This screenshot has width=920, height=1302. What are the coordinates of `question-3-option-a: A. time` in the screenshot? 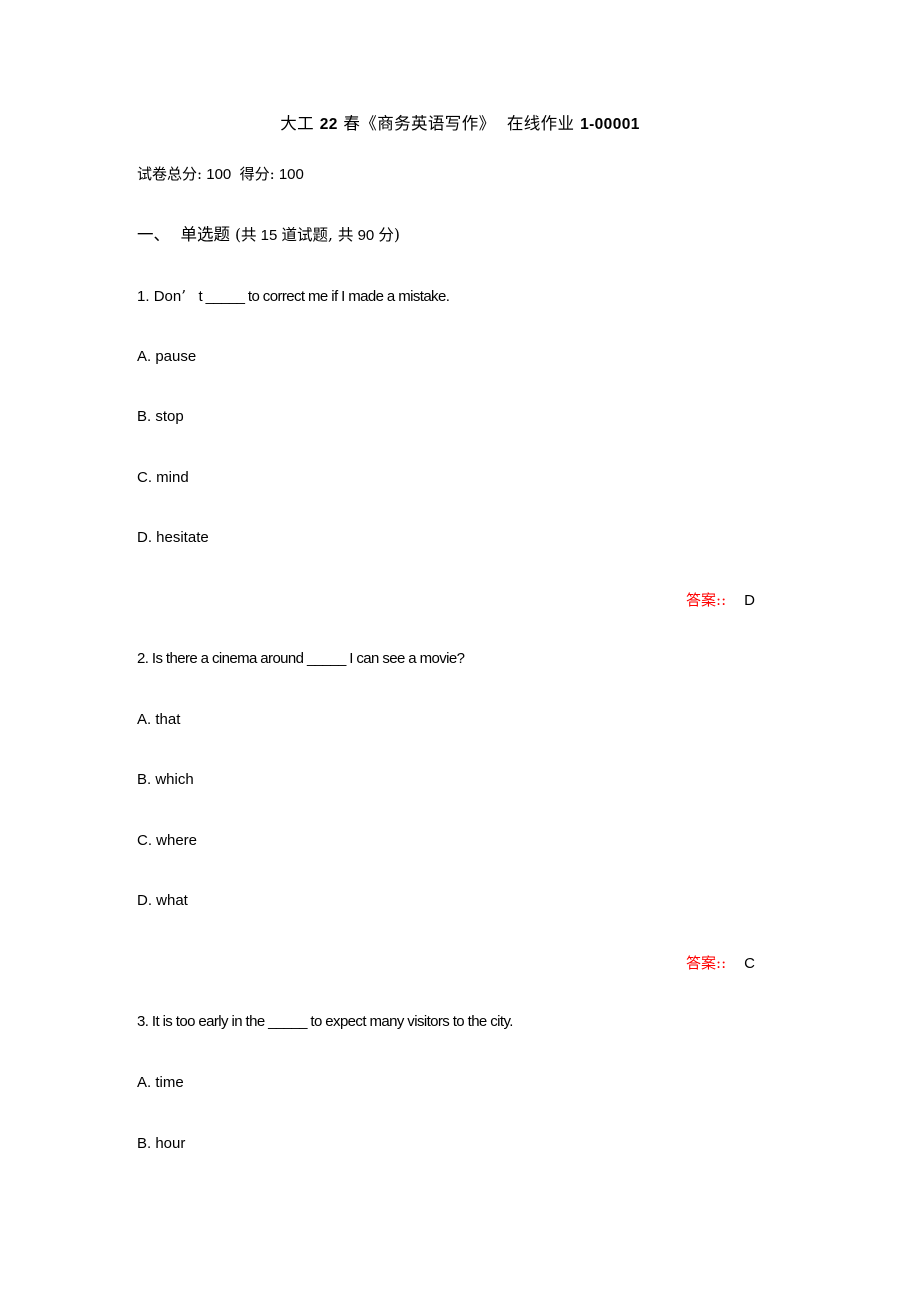 It's located at (160, 1083).